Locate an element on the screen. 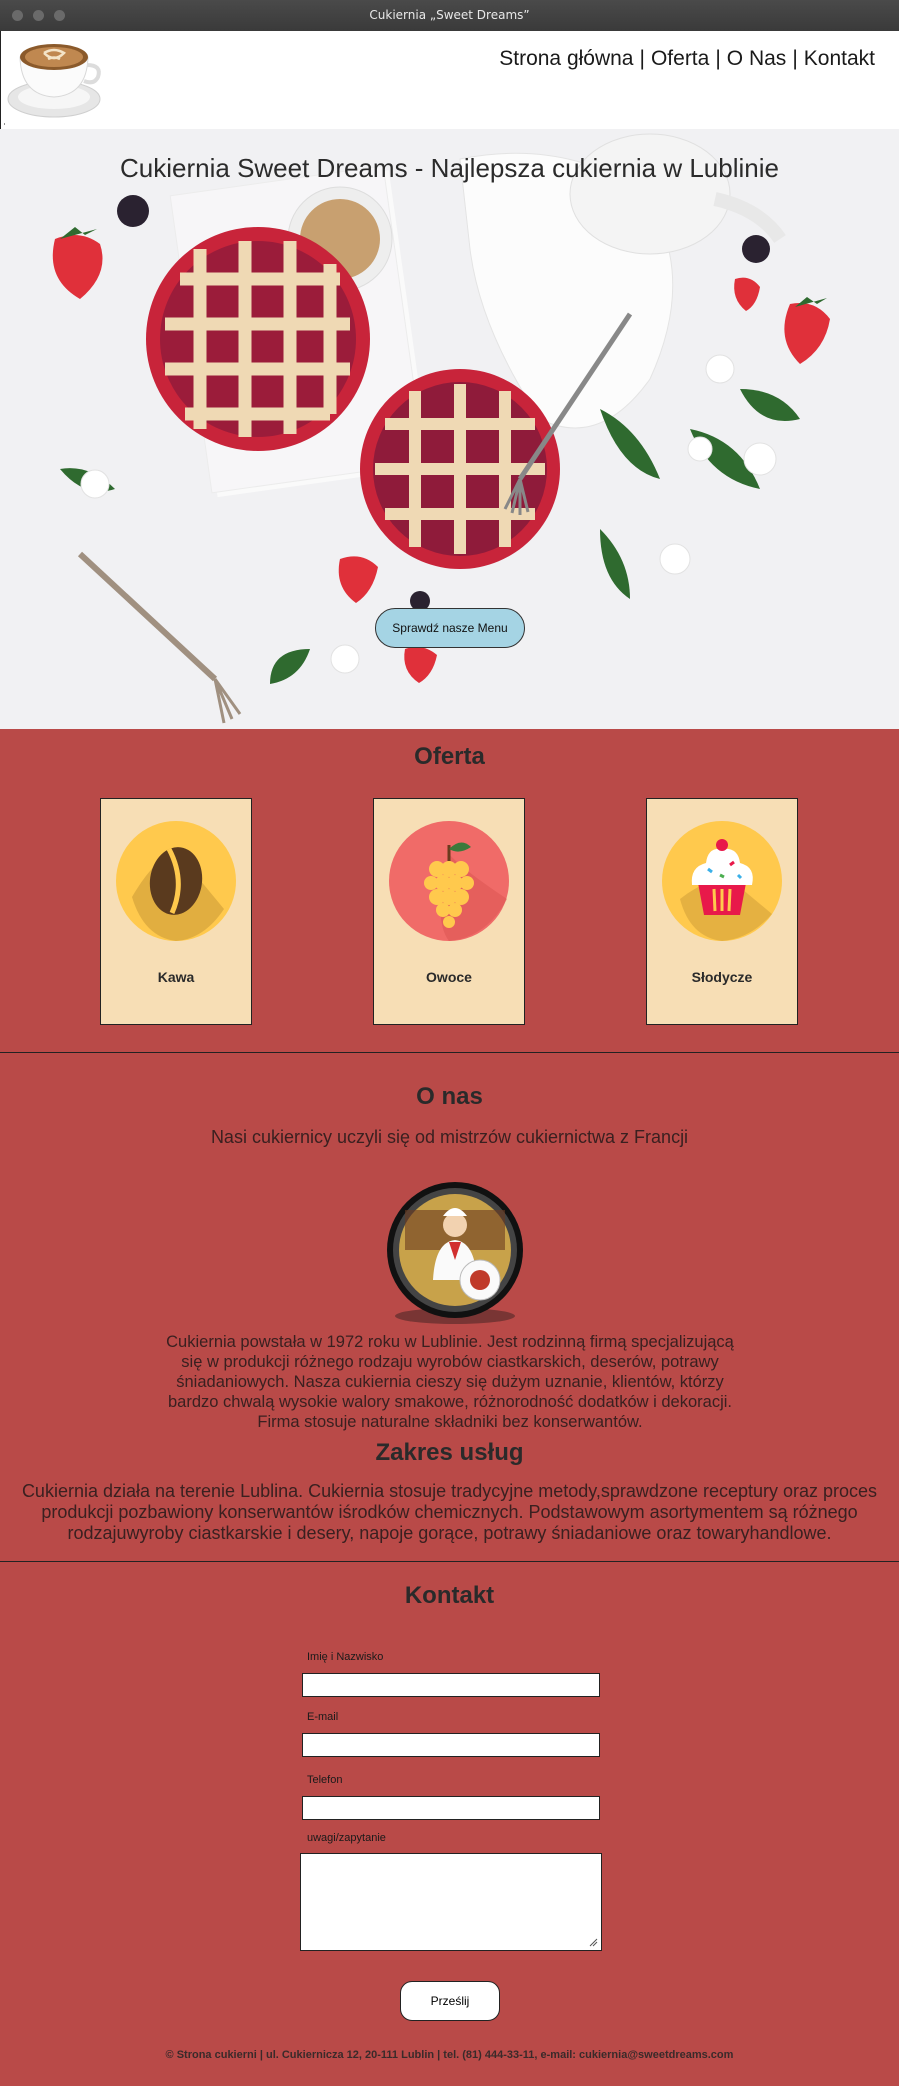 This screenshot has height=2086, width=899. contact-heading: Kontakt is located at coordinates (449, 1595).